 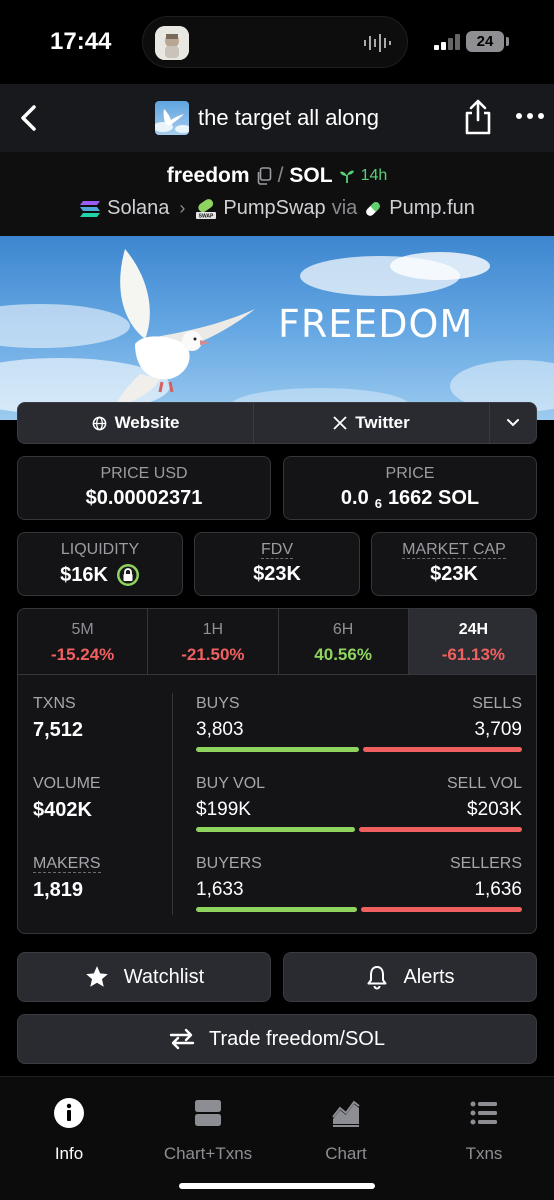 What do you see at coordinates (164, 976) in the screenshot?
I see `watchlist-label: Watchlist` at bounding box center [164, 976].